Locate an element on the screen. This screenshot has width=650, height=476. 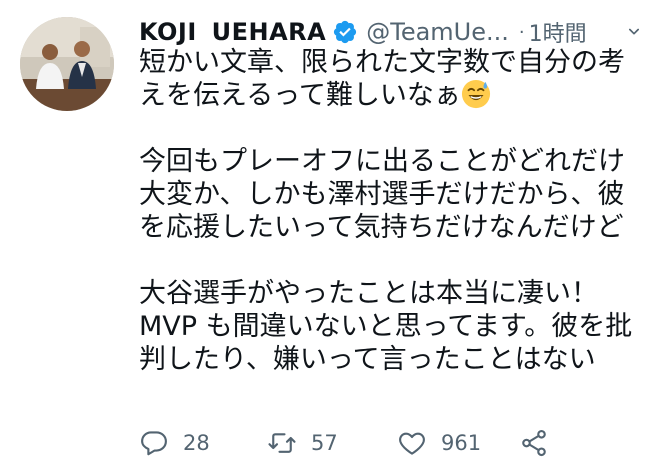
like-button: 961 is located at coordinates (439, 443).